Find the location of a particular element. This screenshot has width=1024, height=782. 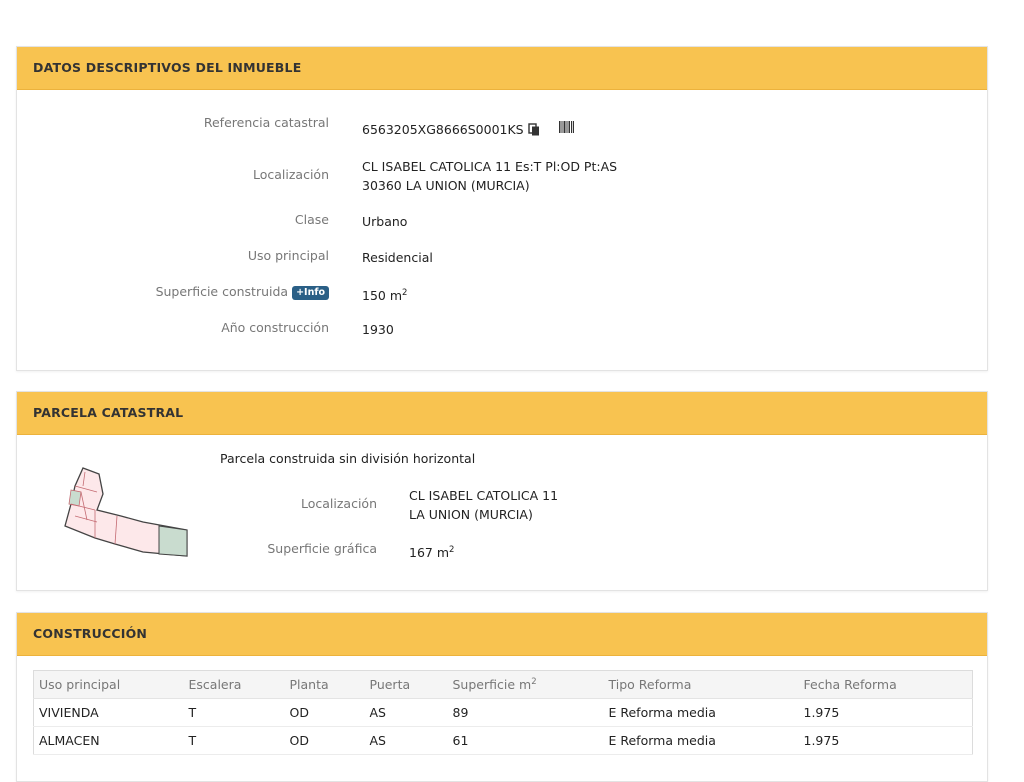

col-puerta: Puerta is located at coordinates (406, 684).